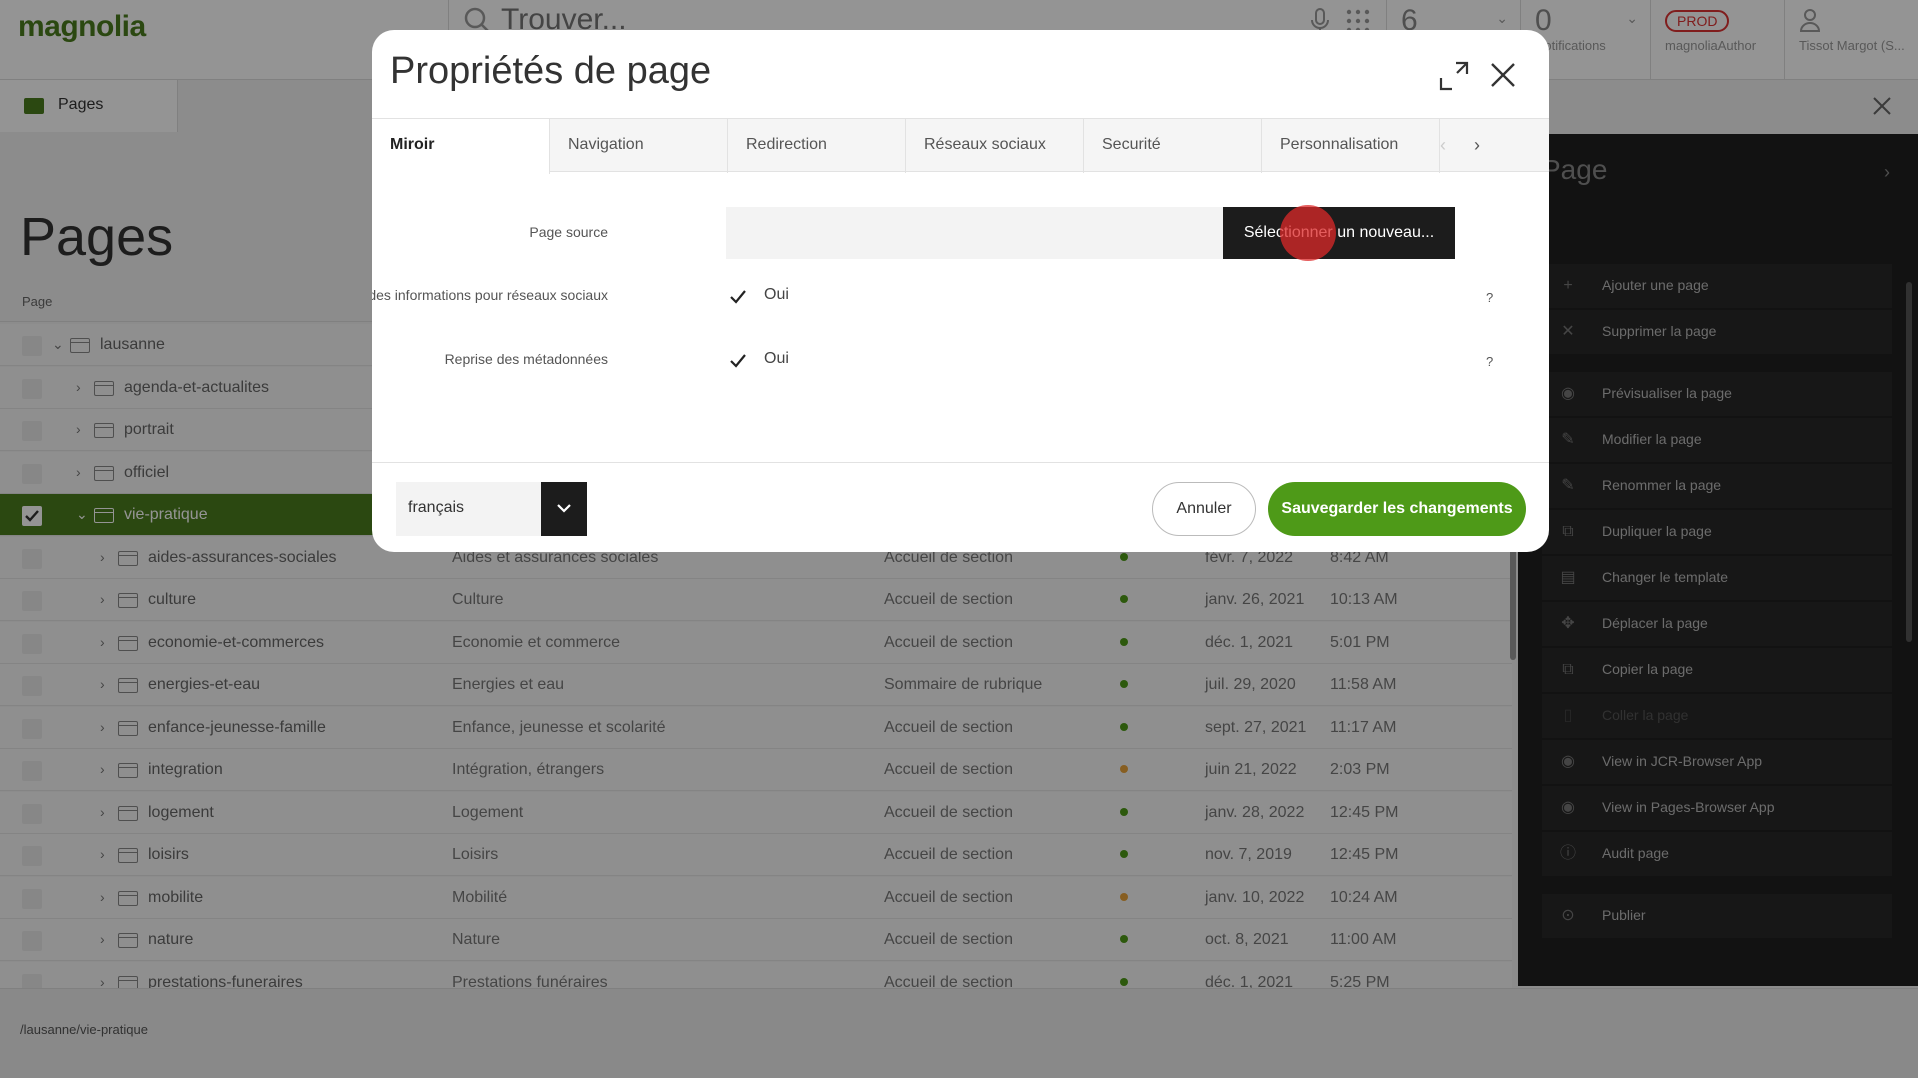  What do you see at coordinates (1397, 509) in the screenshot?
I see `save-changes-button: Sauvegarder les changements` at bounding box center [1397, 509].